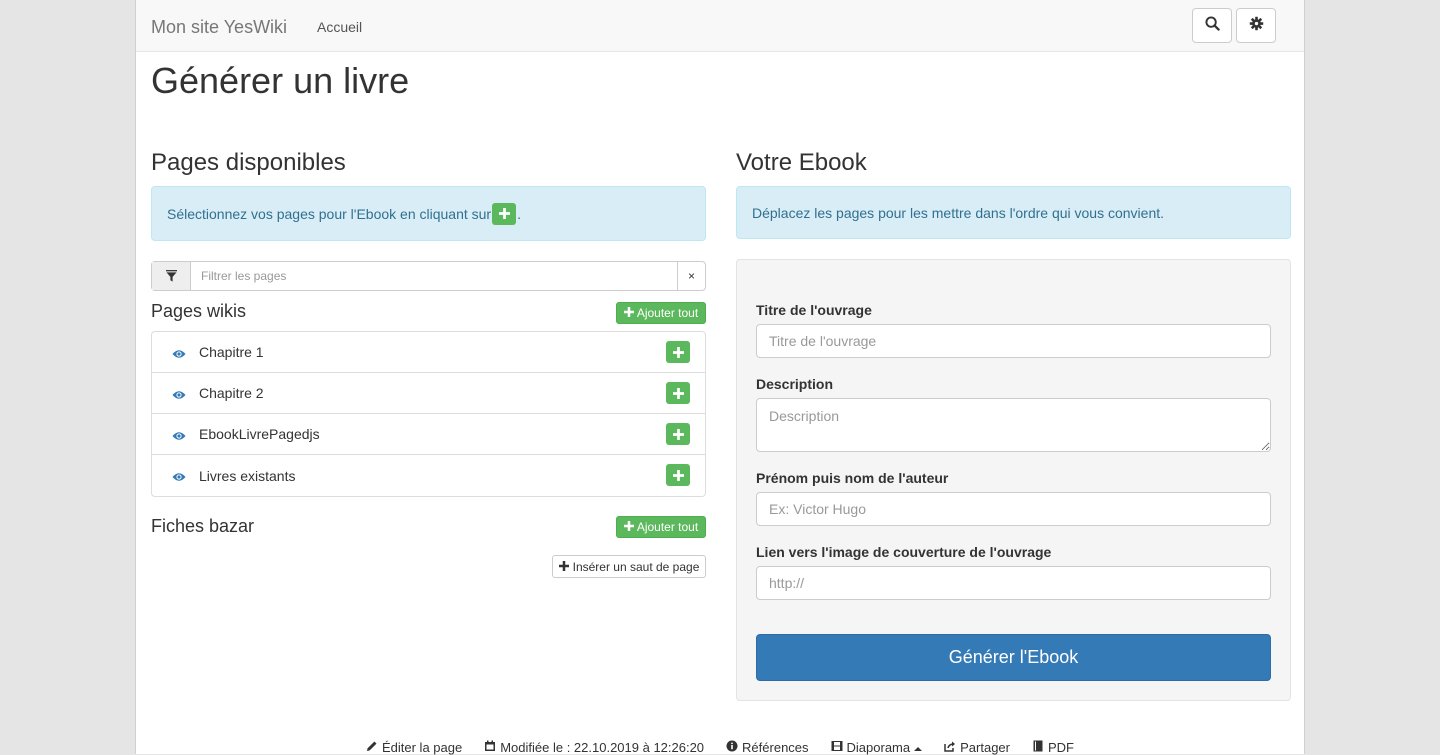 The height and width of the screenshot is (755, 1440). I want to click on pdf-link: PDF, so click(1053, 747).